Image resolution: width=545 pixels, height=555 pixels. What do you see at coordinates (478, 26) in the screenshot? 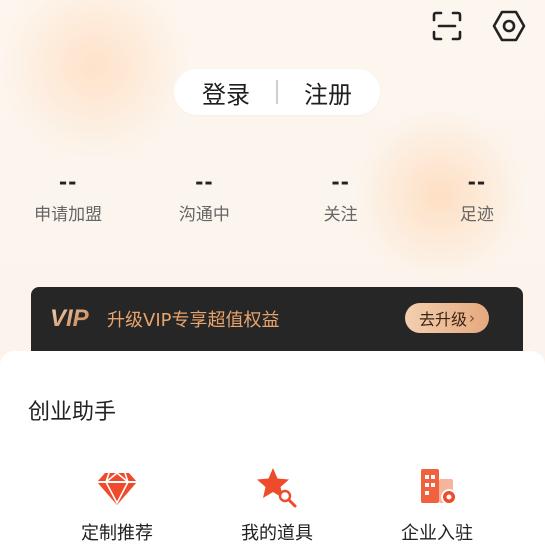
I see `top-toolbar` at bounding box center [478, 26].